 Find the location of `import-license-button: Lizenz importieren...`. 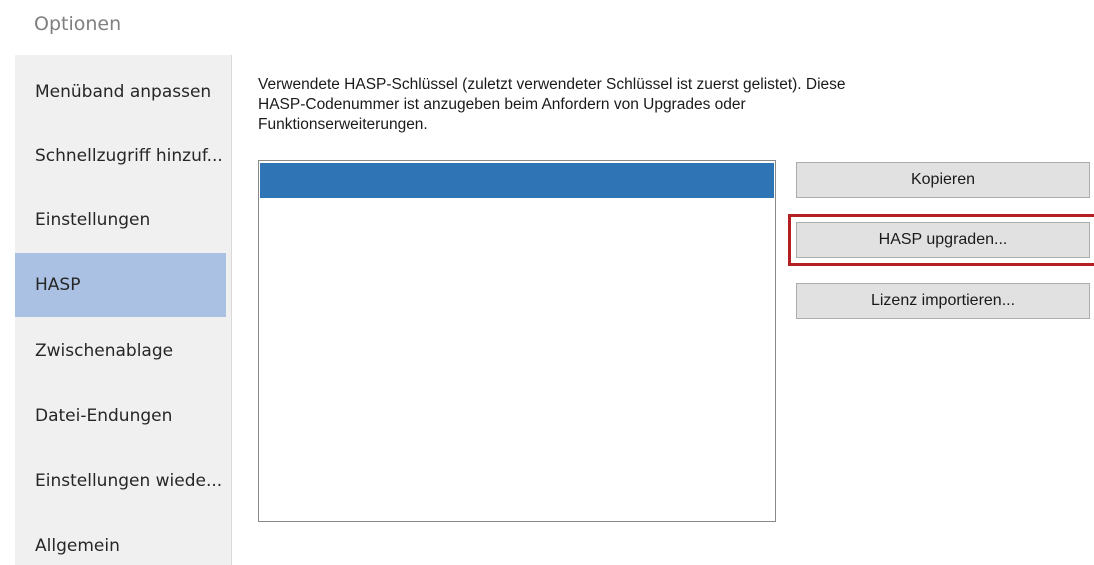

import-license-button: Lizenz importieren... is located at coordinates (943, 301).